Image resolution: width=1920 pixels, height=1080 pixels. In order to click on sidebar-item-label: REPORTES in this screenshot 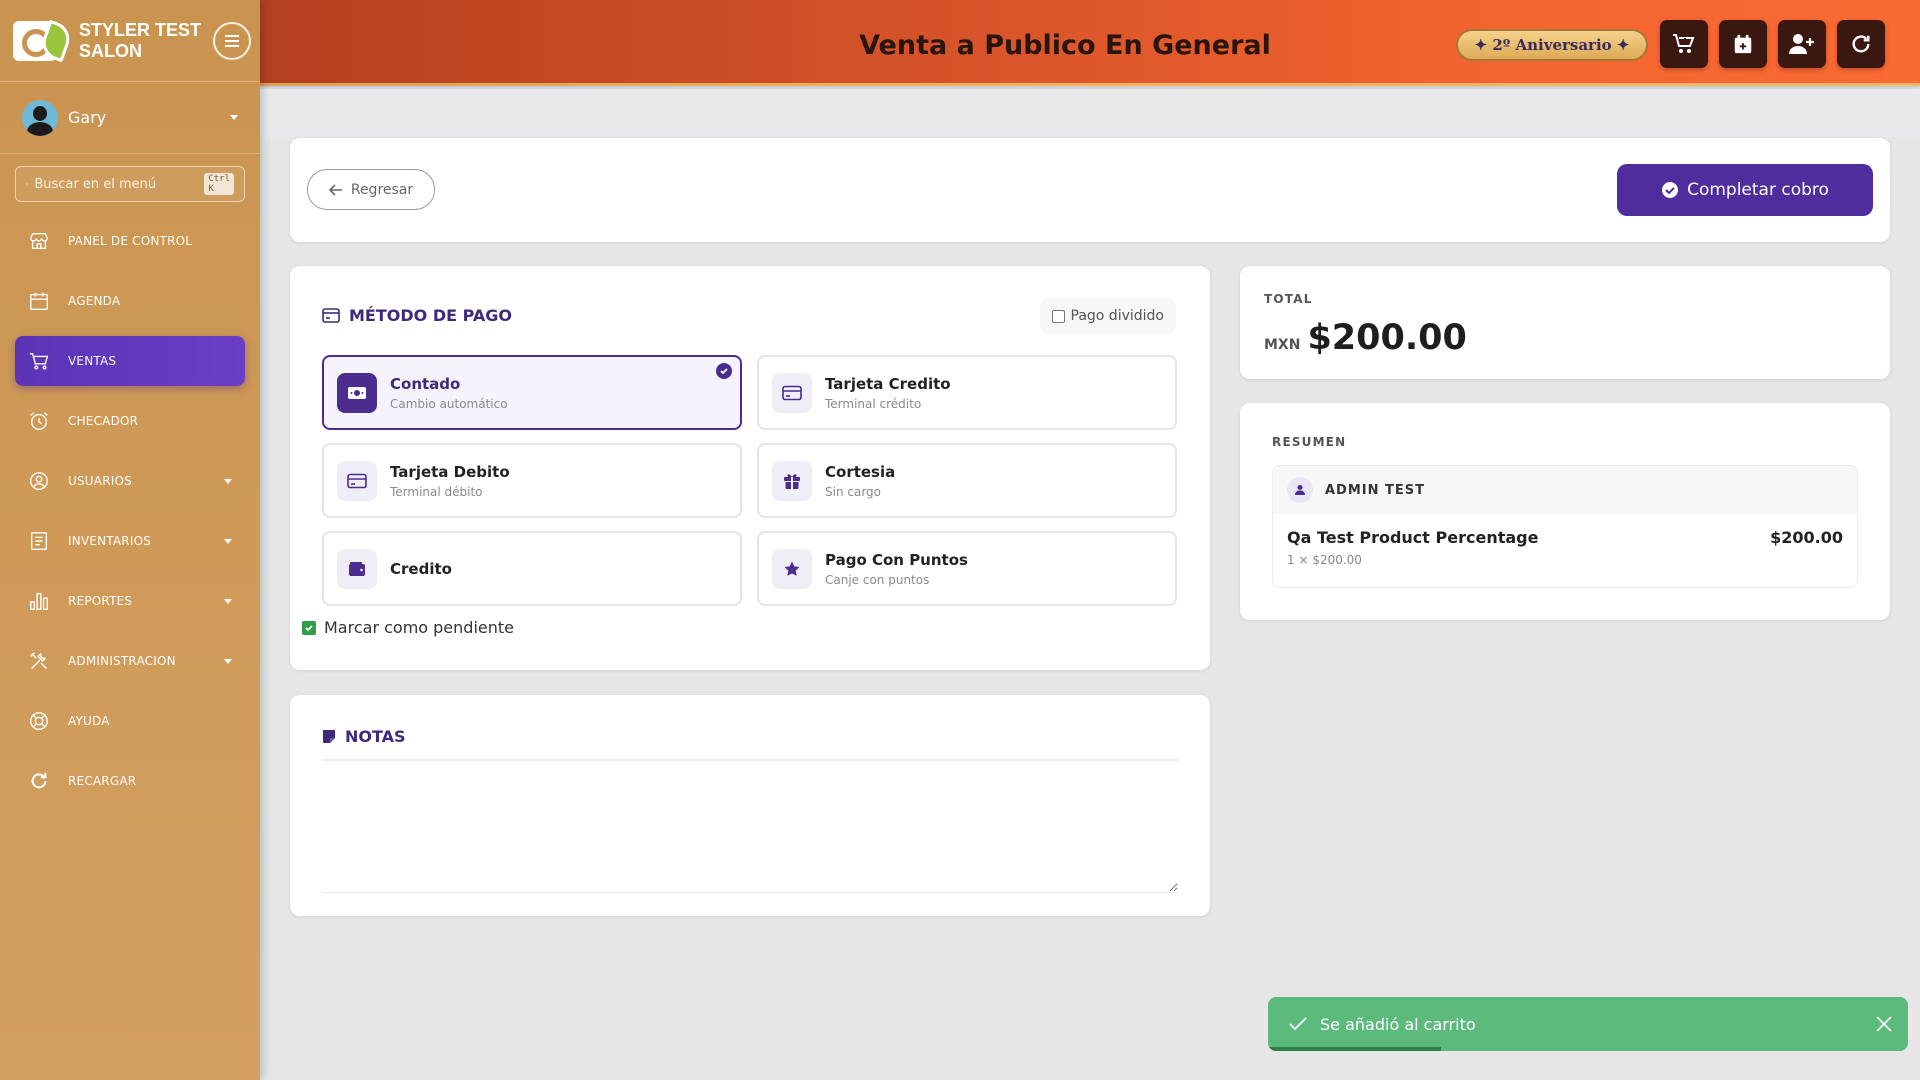, I will do `click(100, 601)`.